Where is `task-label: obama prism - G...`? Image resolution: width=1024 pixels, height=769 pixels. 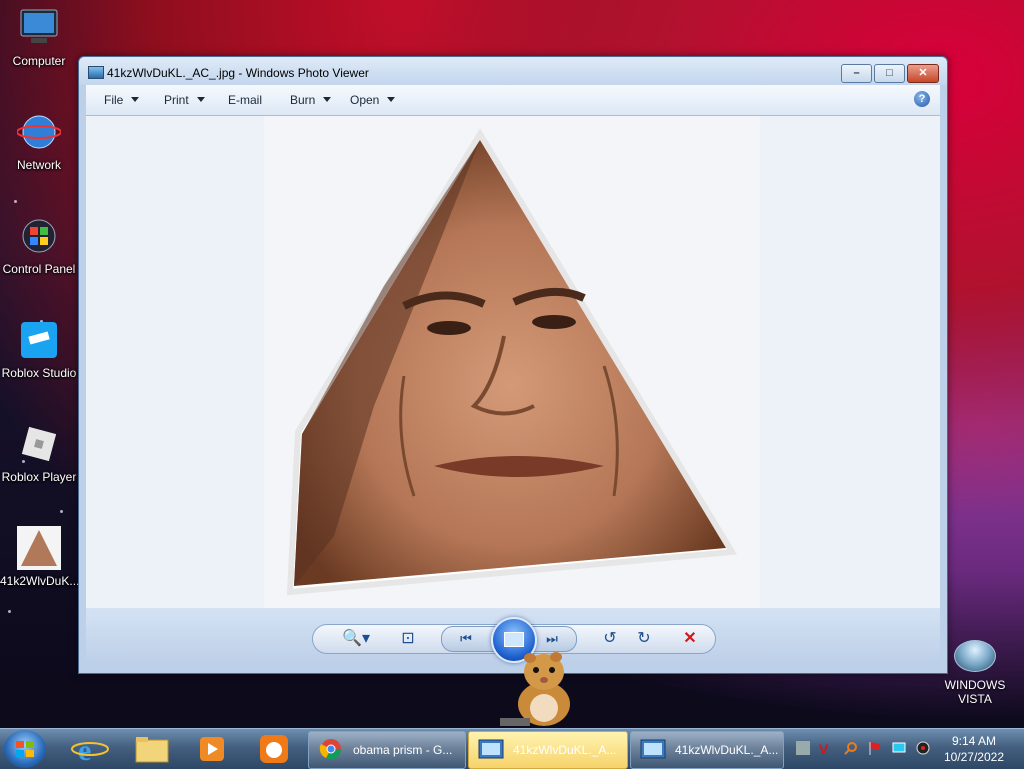
task-label: obama prism - G... is located at coordinates (403, 750).